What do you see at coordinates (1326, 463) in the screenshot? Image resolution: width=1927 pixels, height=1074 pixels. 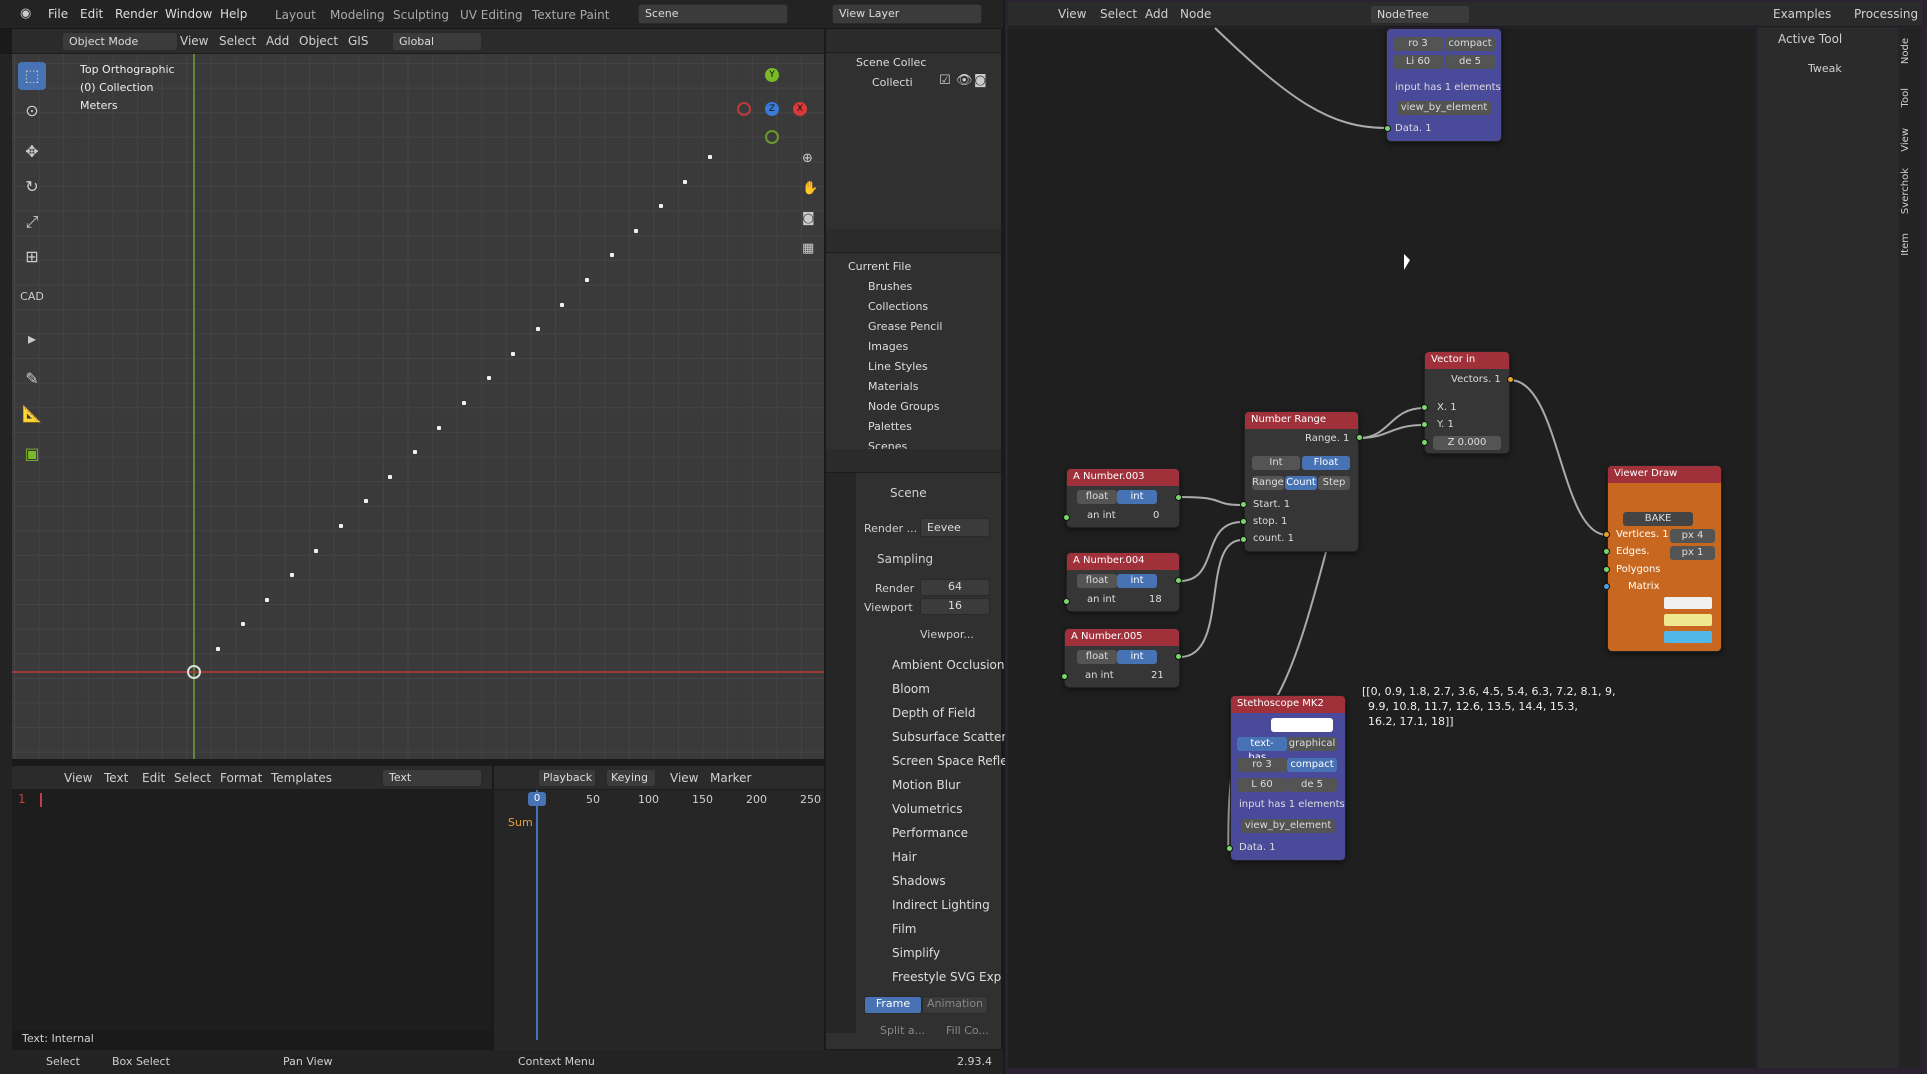 I see `float-mode-button: Float` at bounding box center [1326, 463].